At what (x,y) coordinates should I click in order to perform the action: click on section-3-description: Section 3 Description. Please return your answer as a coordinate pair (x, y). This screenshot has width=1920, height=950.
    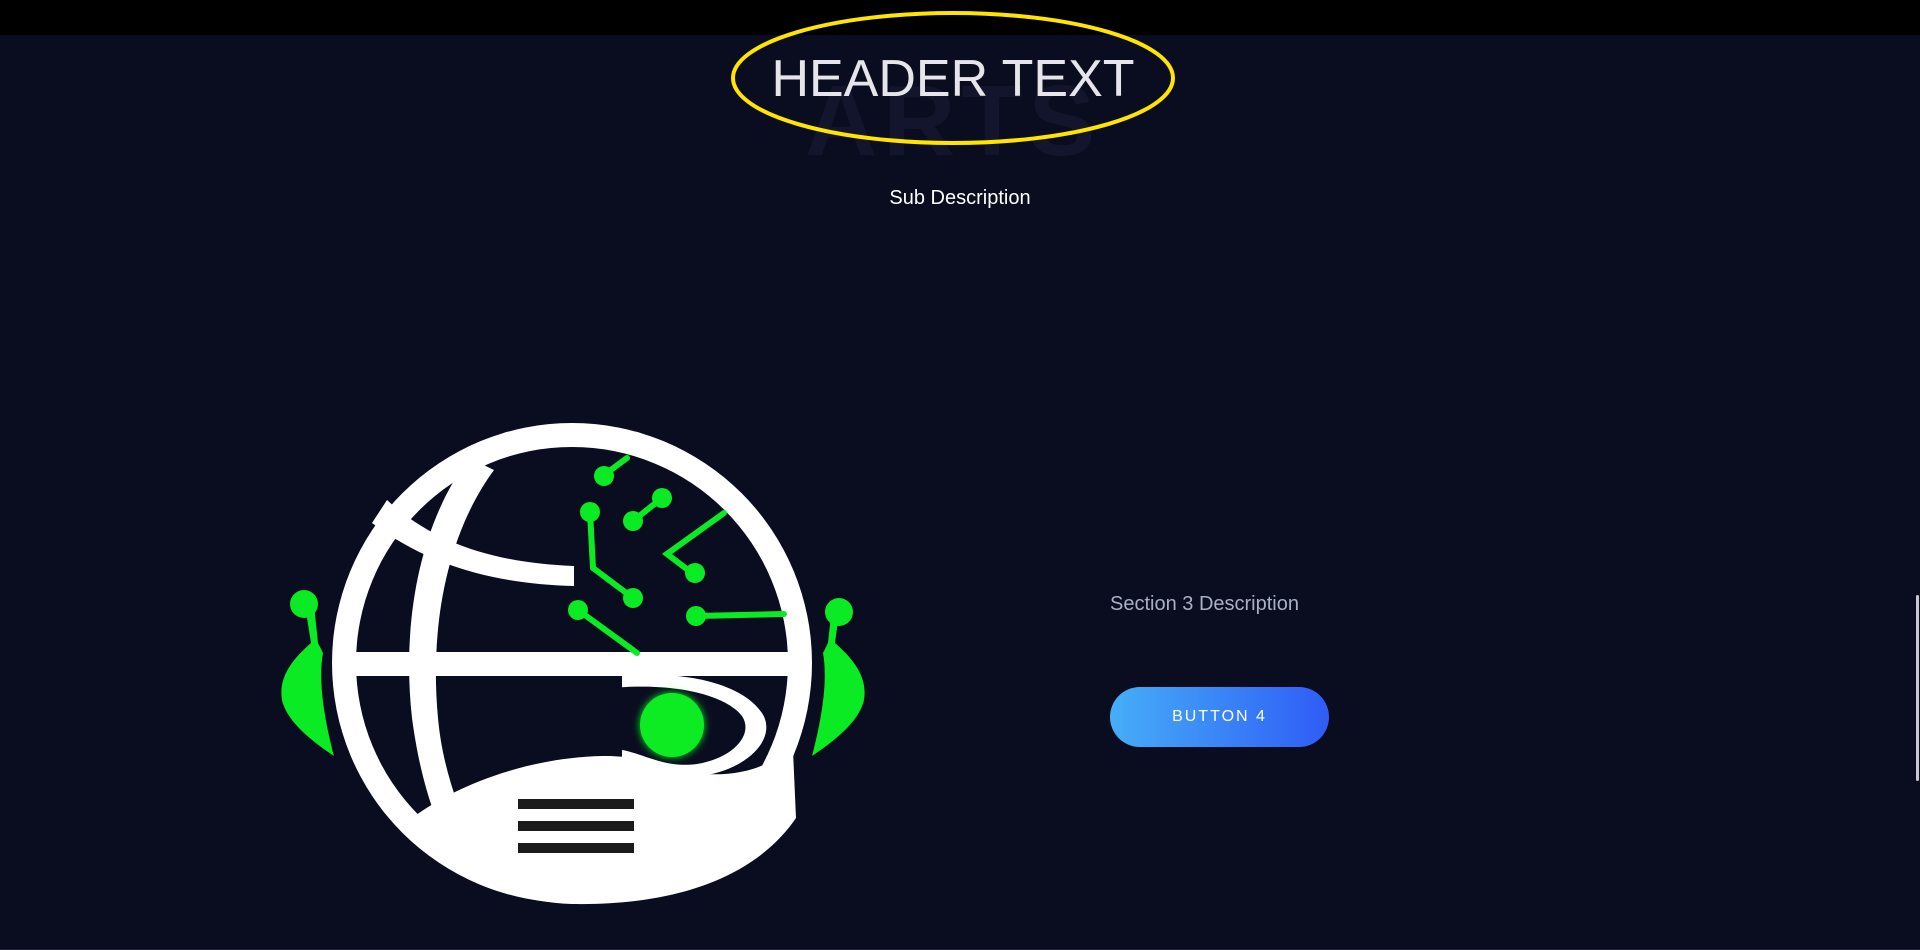
    Looking at the image, I should click on (1204, 604).